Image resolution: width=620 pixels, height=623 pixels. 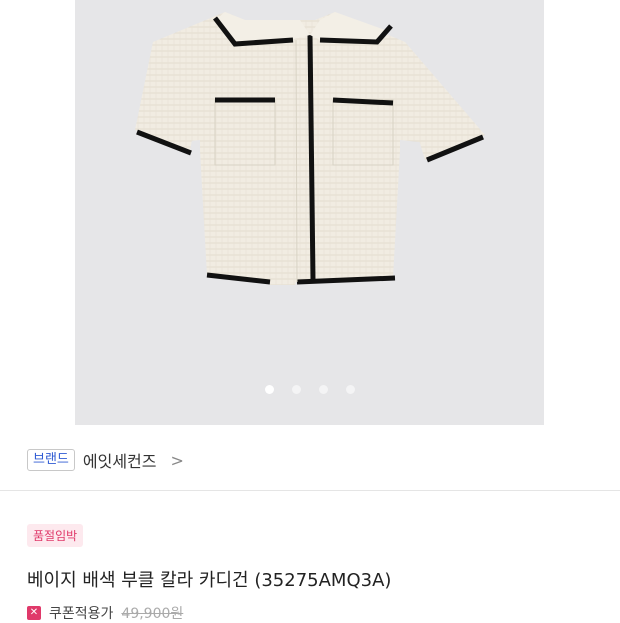 What do you see at coordinates (310, 490) in the screenshot?
I see `divider` at bounding box center [310, 490].